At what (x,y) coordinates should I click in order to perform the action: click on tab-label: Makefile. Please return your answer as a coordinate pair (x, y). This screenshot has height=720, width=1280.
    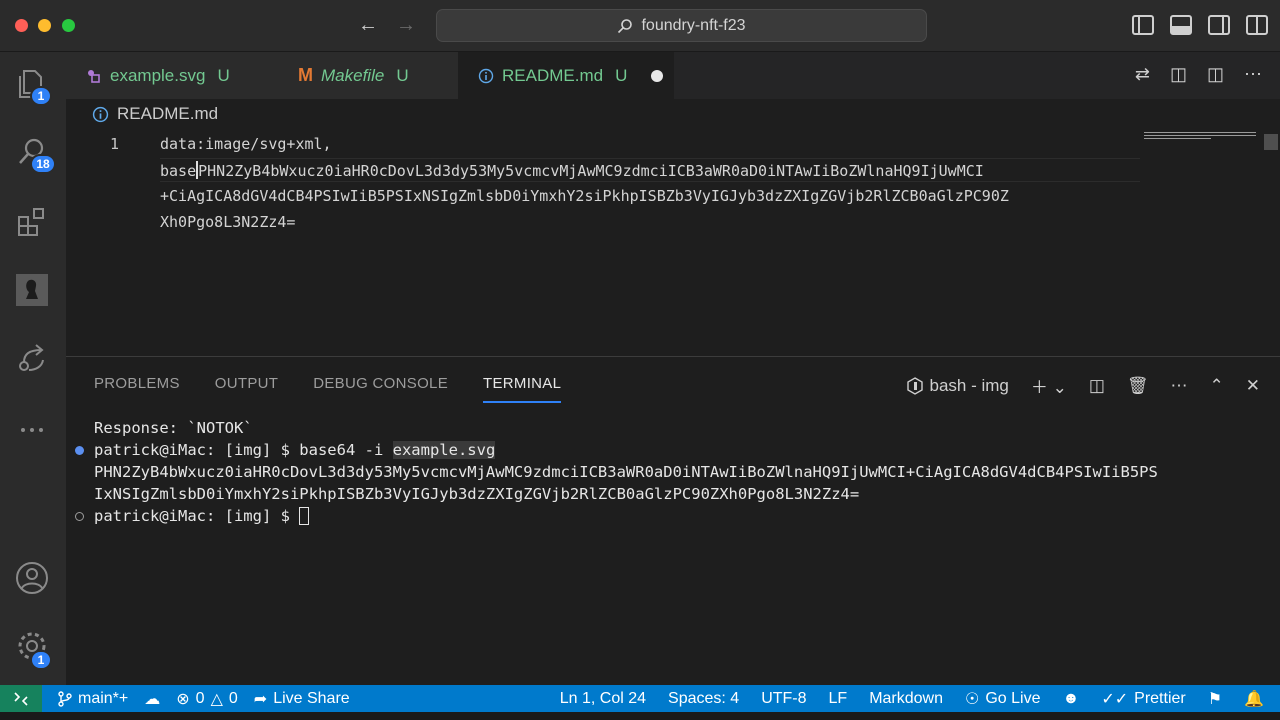
    Looking at the image, I should click on (353, 75).